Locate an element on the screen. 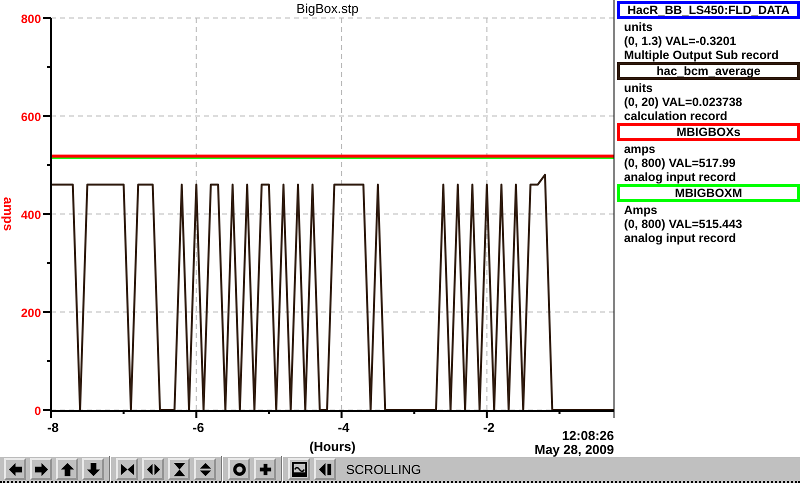 The image size is (800, 485). chart-title: BigBox.stp is located at coordinates (327, 8).